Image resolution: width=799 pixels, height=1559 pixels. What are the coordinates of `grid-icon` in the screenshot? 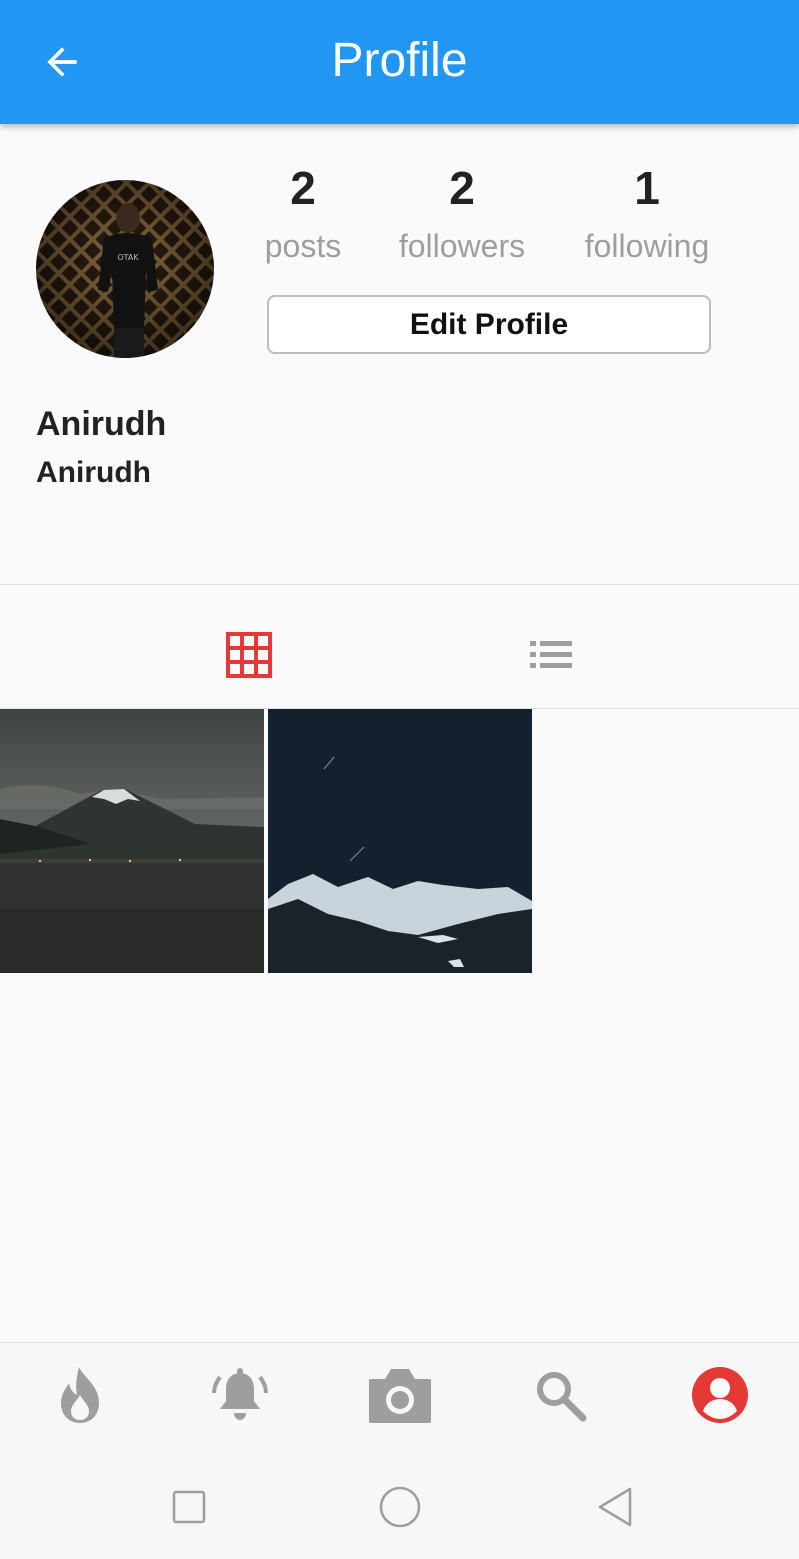 It's located at (249, 655).